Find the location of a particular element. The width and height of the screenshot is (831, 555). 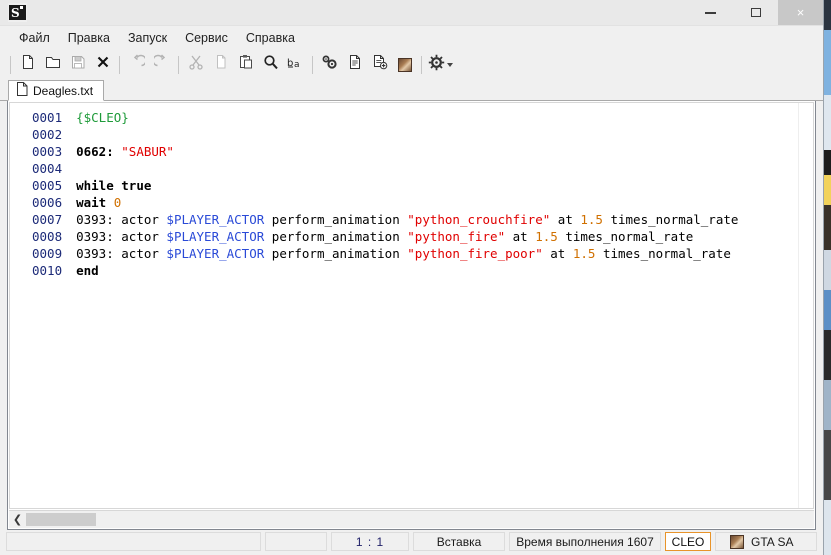

menu-file: Файл is located at coordinates (34, 38).